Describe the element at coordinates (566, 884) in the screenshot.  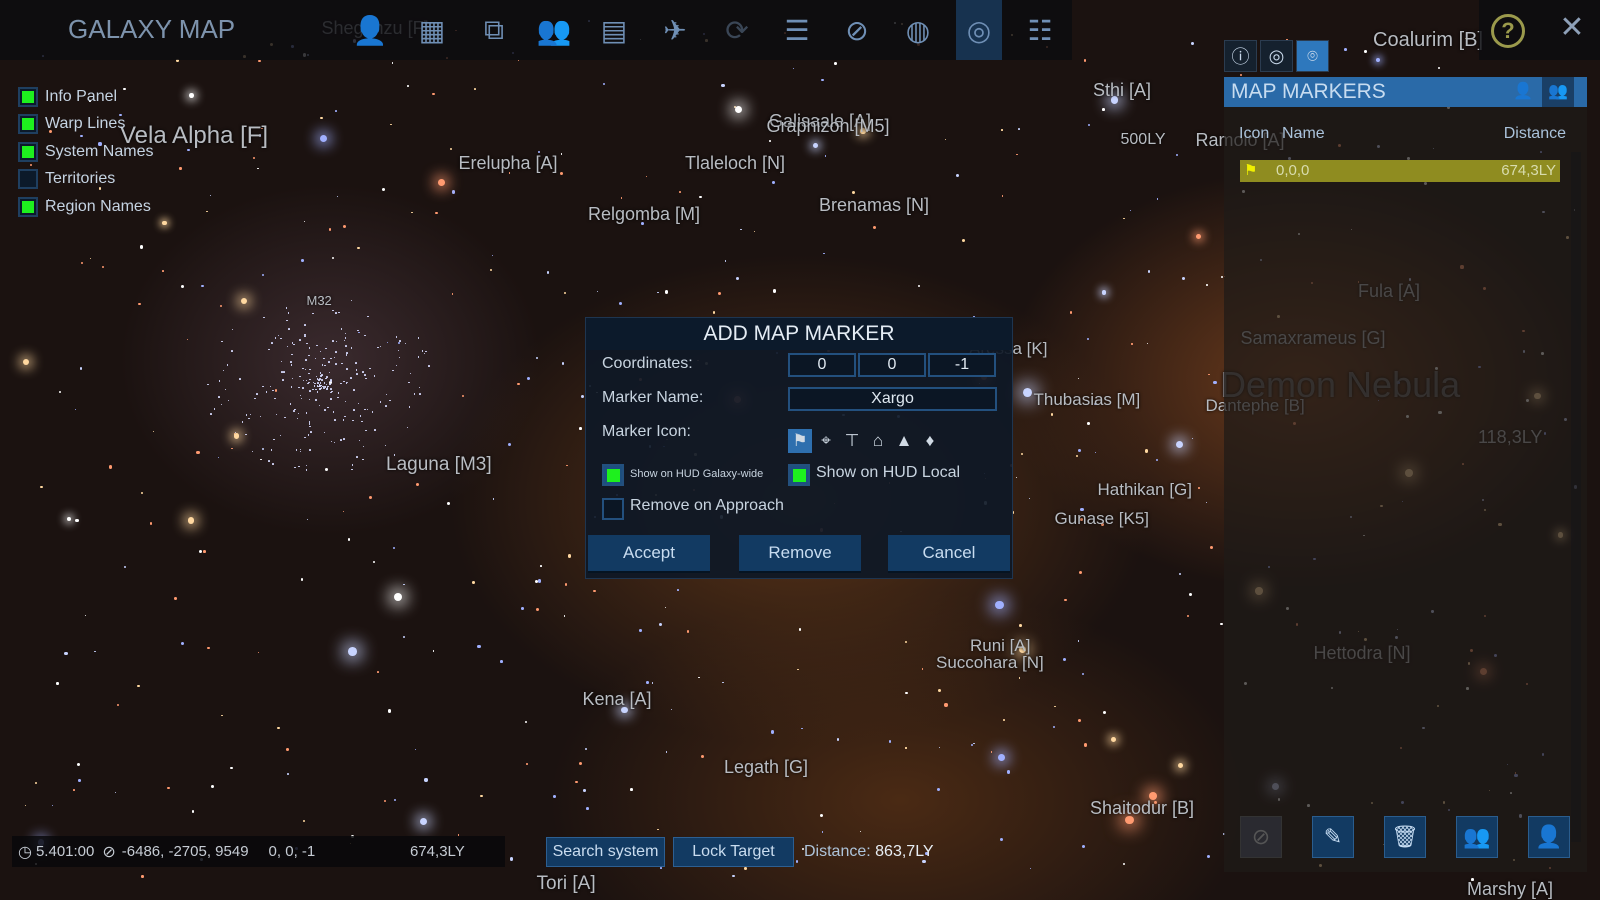
I see `map-label: Tori [A]` at that location.